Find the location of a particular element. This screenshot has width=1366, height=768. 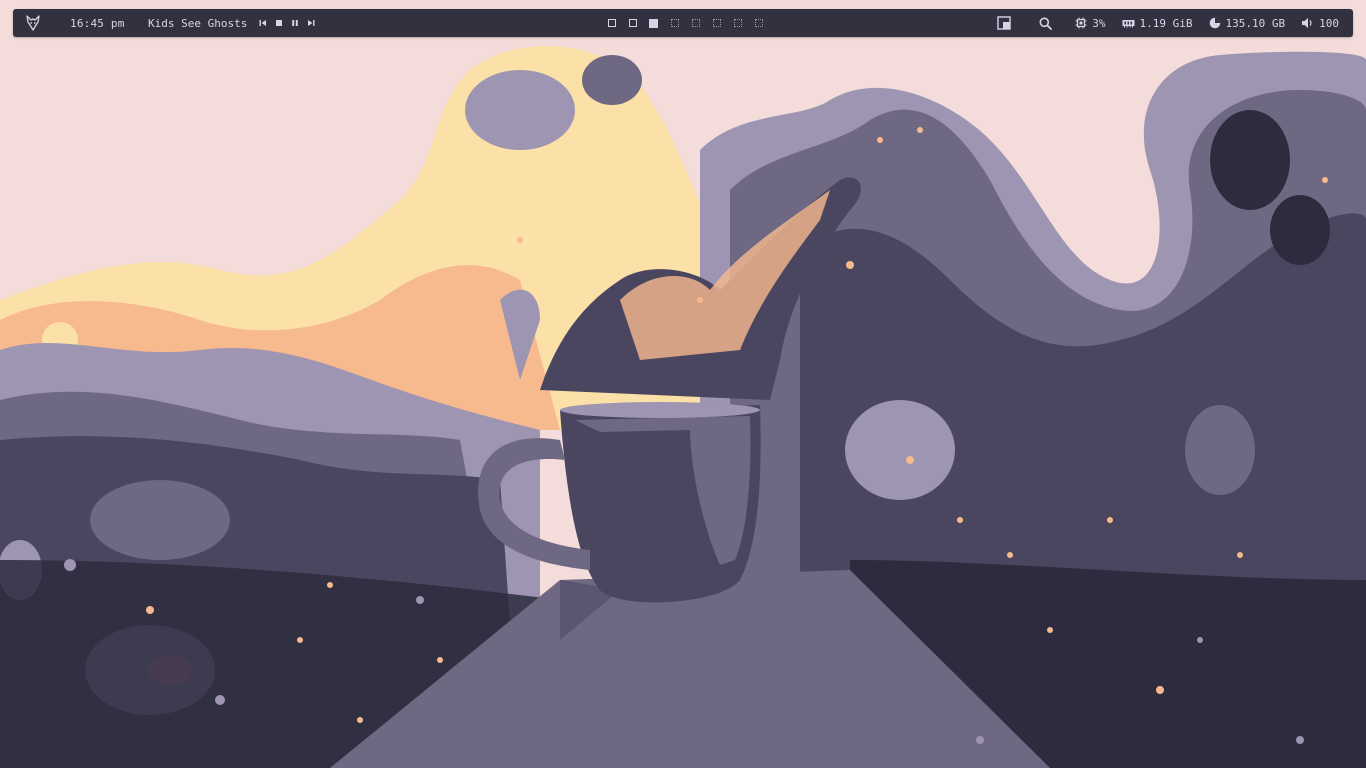

volume-control: 100 is located at coordinates (1320, 23).